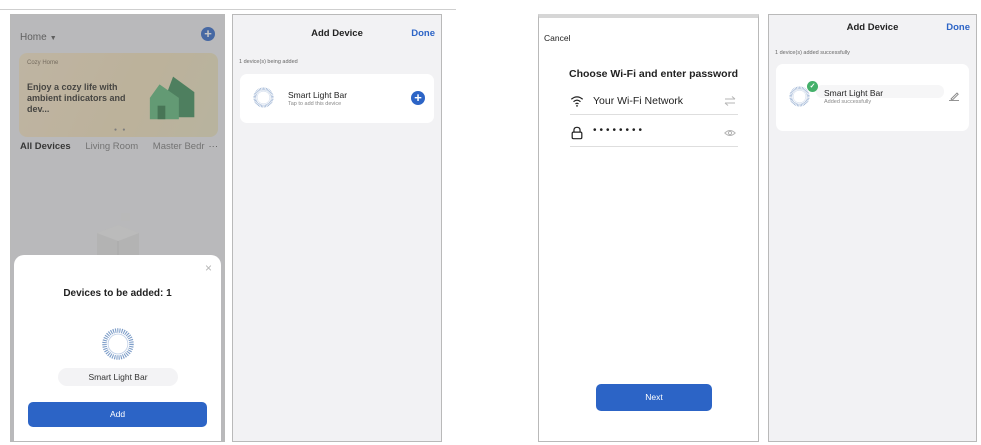 The height and width of the screenshot is (445, 981). Describe the element at coordinates (315, 104) in the screenshot. I see `device-subtitle: Tap to add this device` at that location.